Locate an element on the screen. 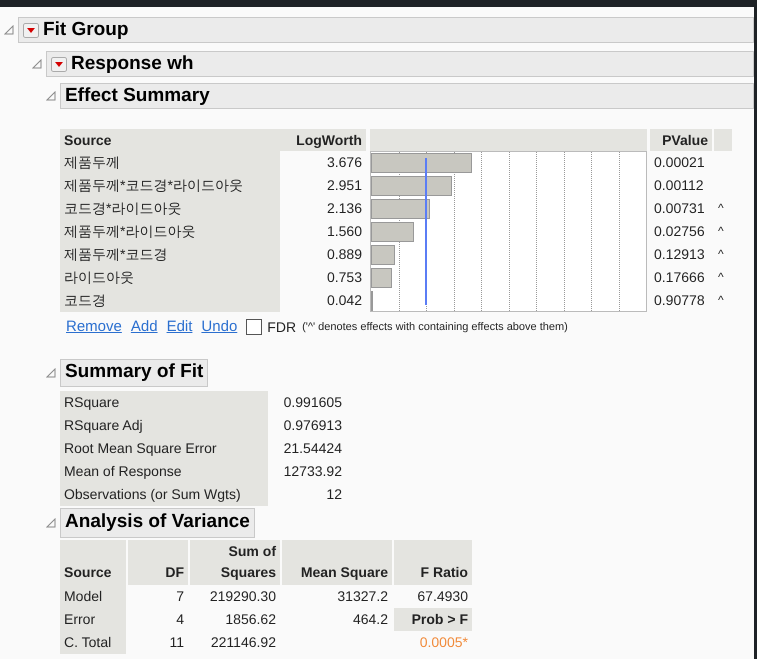 This screenshot has height=659, width=757. table-cell: 라이드아웃 is located at coordinates (170, 277).